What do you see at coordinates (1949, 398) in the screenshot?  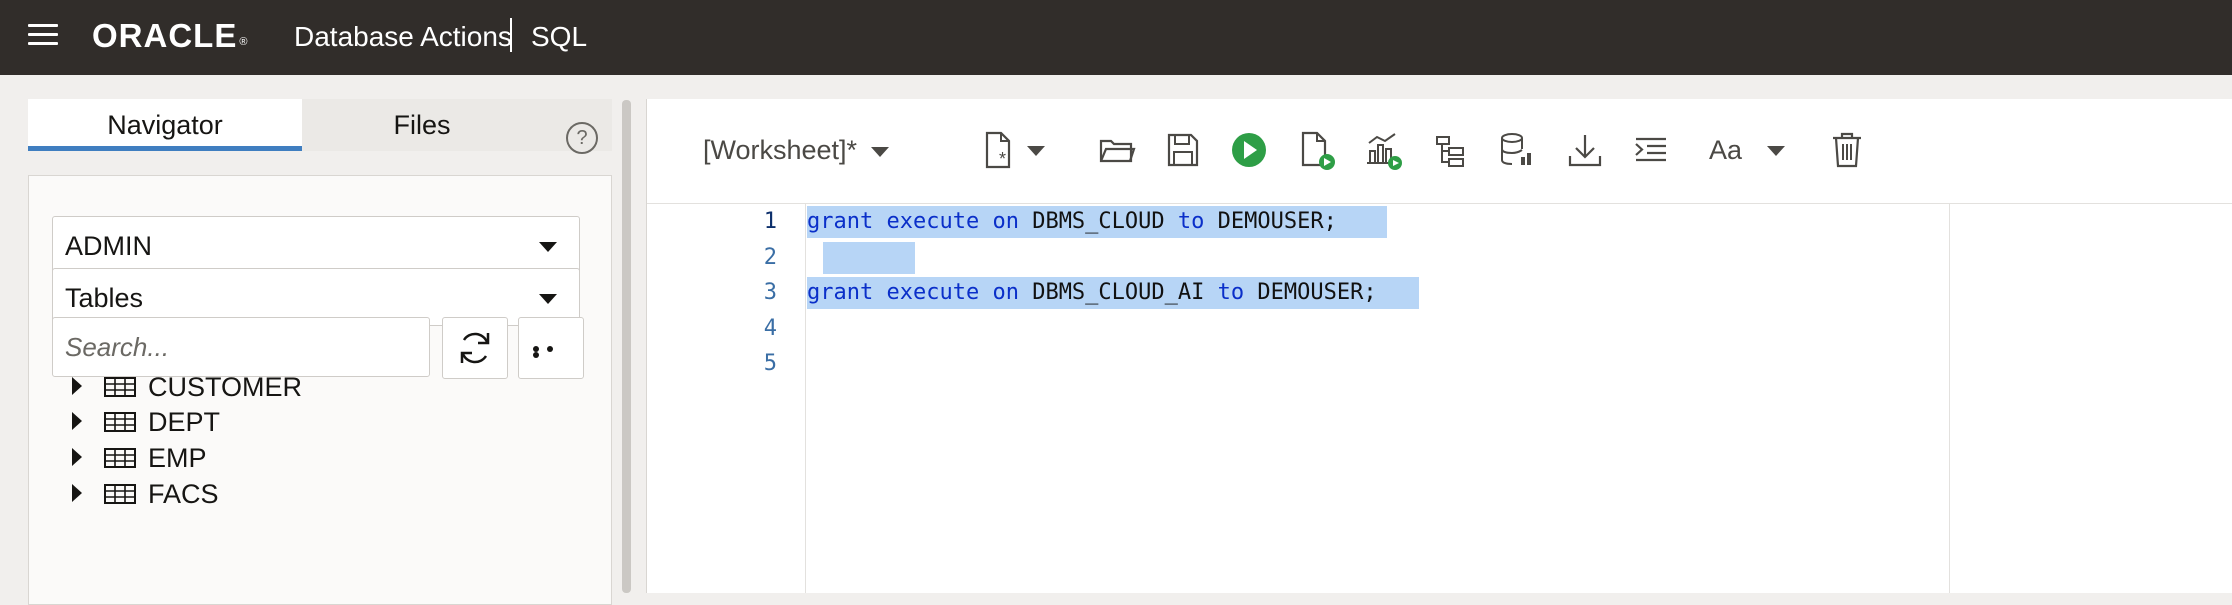 I see `print-margin` at bounding box center [1949, 398].